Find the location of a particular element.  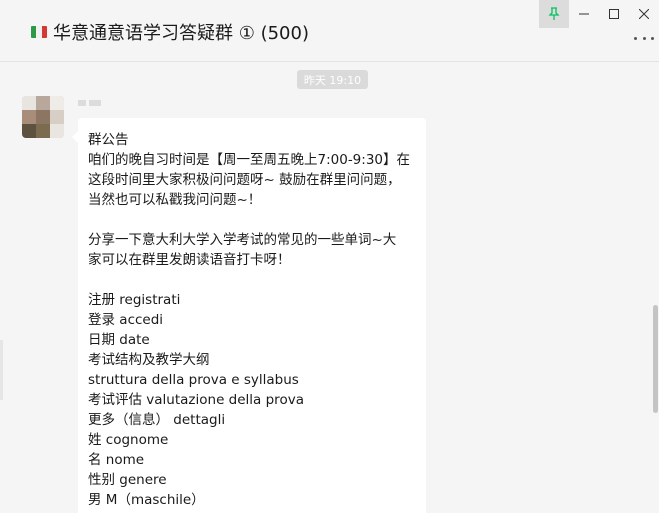

maximize-button is located at coordinates (614, 14).